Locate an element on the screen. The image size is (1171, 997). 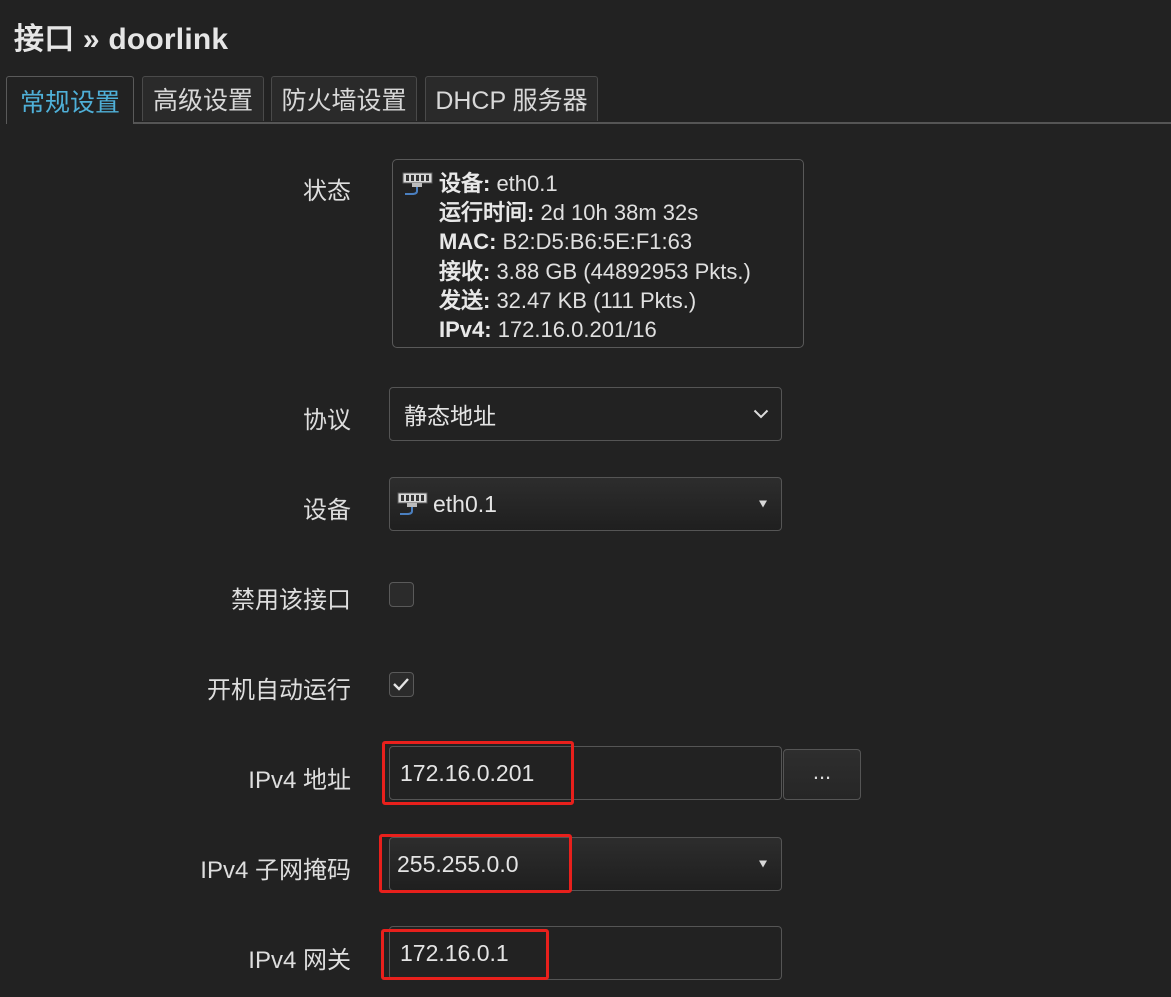
ipv4-address-label: IPv4 地址 is located at coordinates (299, 780).